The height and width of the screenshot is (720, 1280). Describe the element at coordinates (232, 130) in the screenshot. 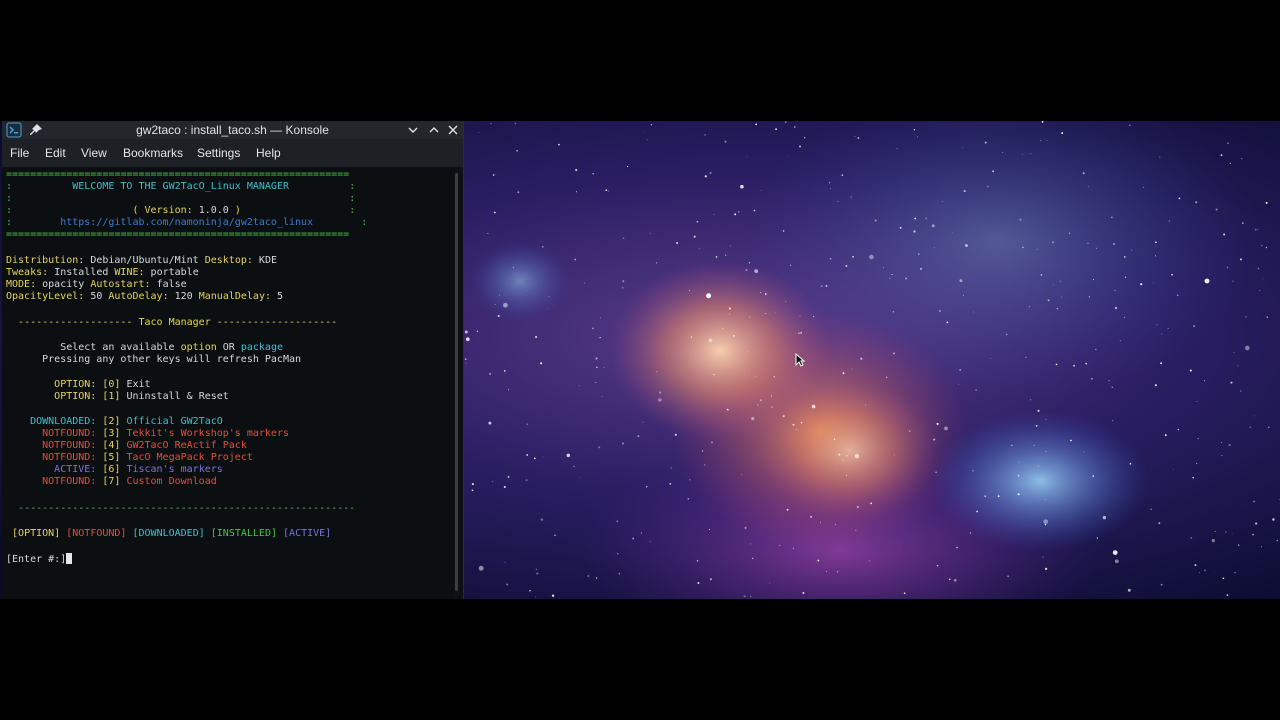

I see `window-titlebar: gw2taco : install_taco.sh — Konsole` at that location.